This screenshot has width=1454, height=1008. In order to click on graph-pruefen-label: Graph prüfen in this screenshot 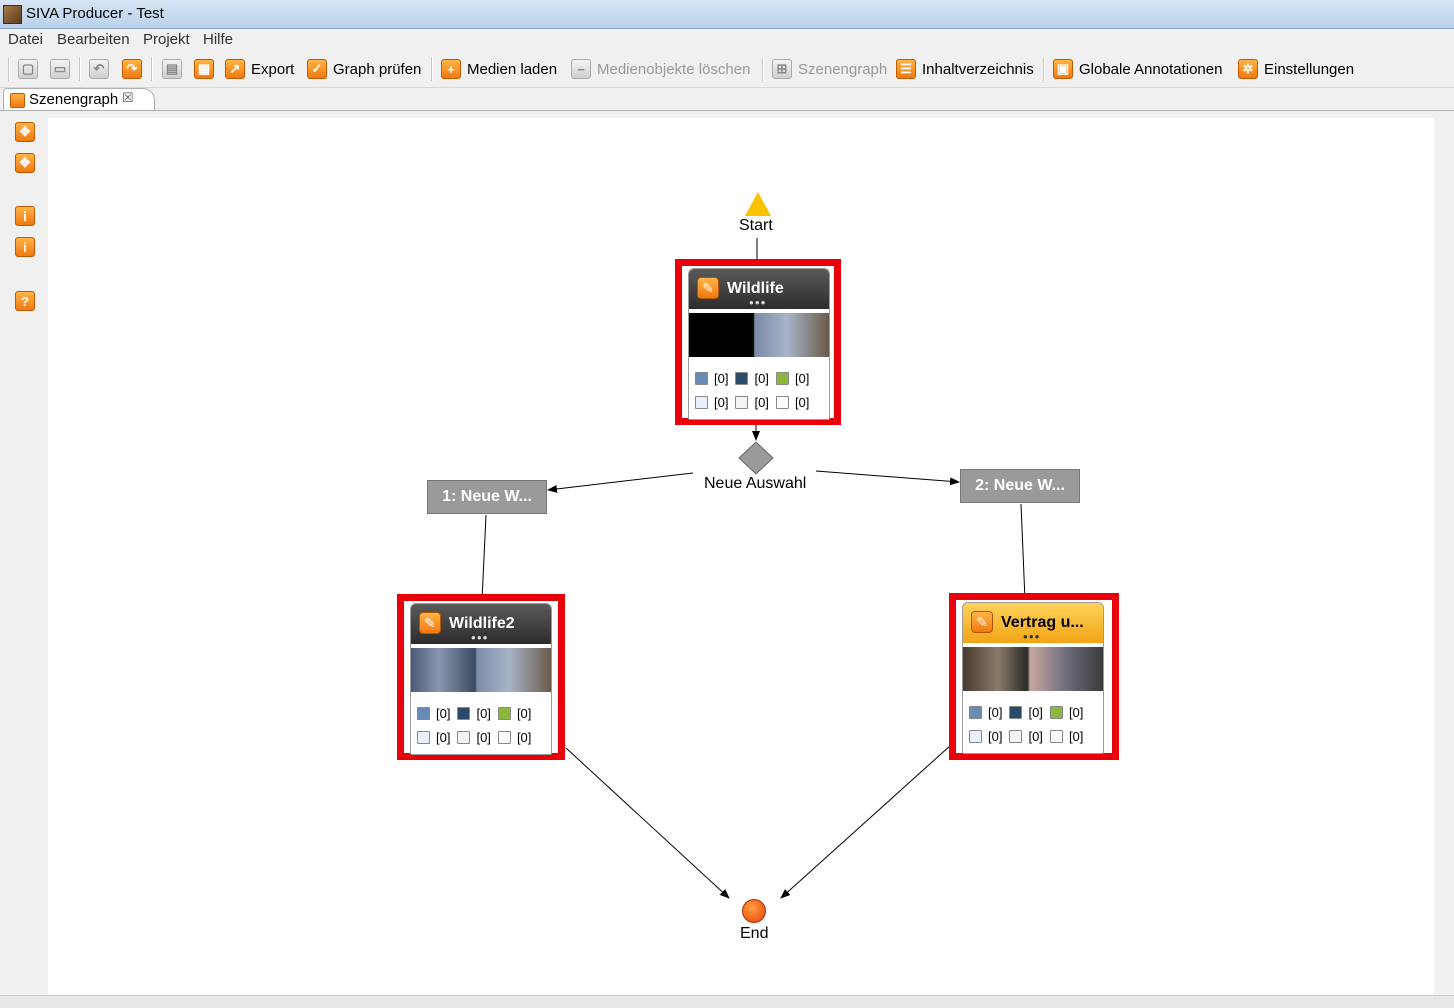, I will do `click(377, 69)`.